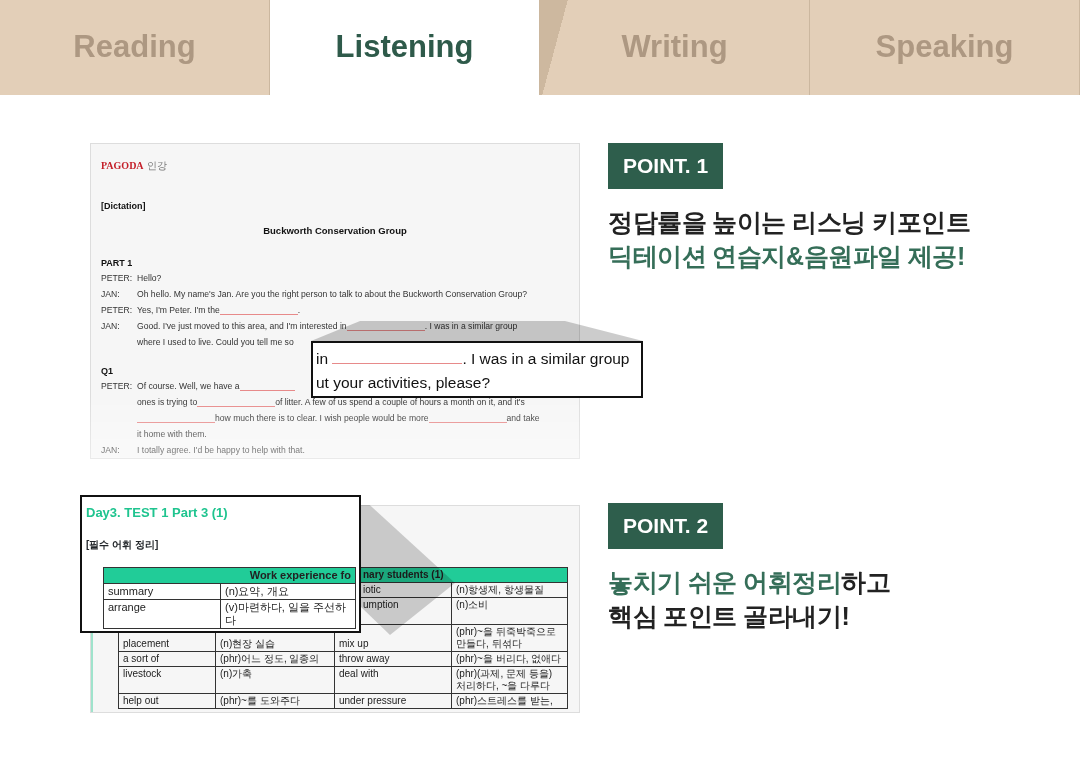 Image resolution: width=1080 pixels, height=763 pixels. I want to click on section-heading: Q1, so click(107, 372).